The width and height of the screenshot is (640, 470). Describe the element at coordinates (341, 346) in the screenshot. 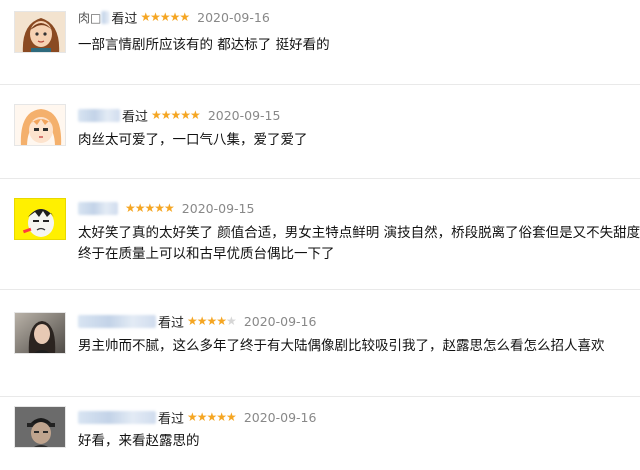

I see `review-text: 男主帅而不腻，这么多年了终于有大陆偶像剧比较吸引我了，赵露思怎么看怎么招人喜欢` at that location.